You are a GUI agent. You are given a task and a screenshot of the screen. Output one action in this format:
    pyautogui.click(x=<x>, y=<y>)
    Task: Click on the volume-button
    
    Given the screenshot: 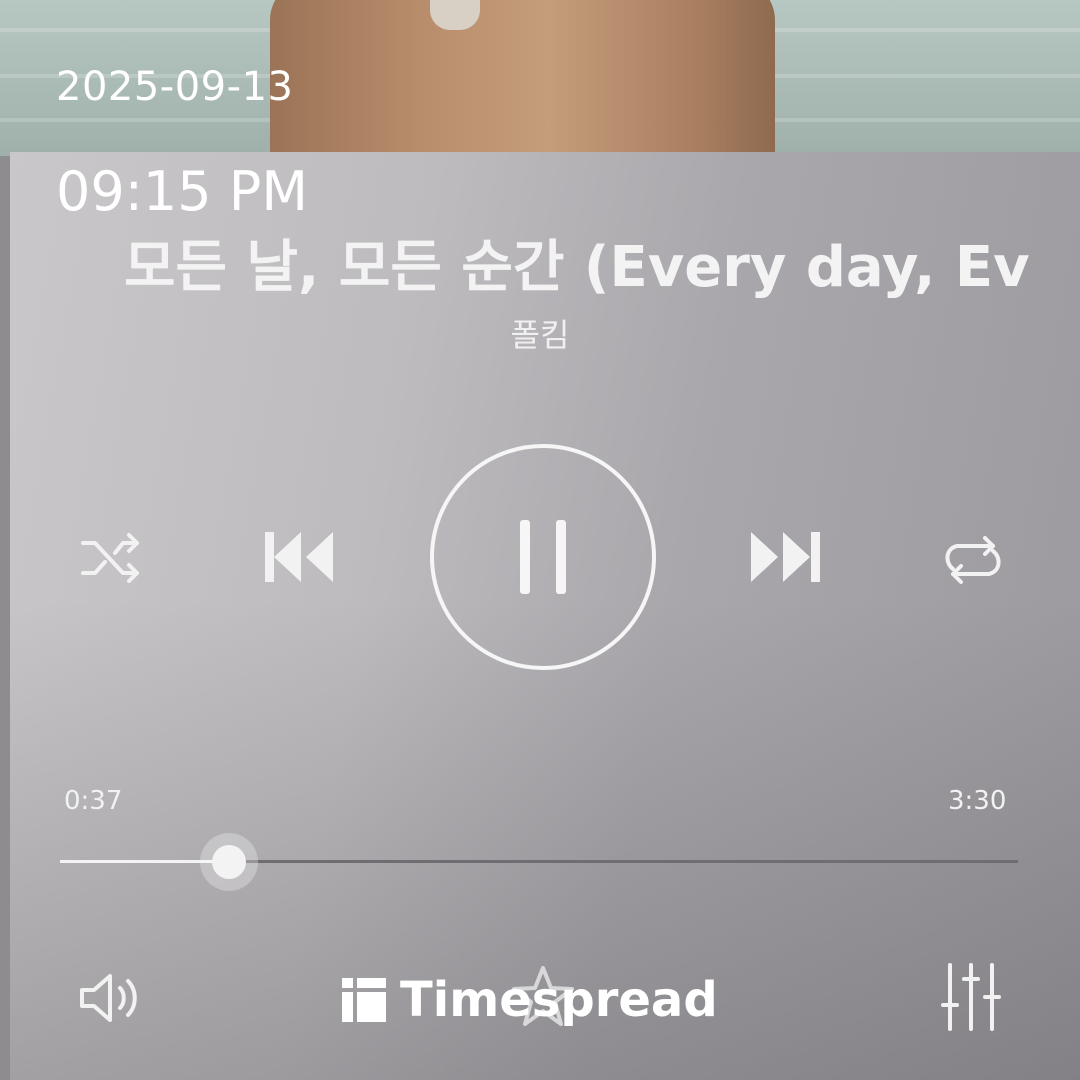 What is the action you would take?
    pyautogui.click(x=111, y=998)
    